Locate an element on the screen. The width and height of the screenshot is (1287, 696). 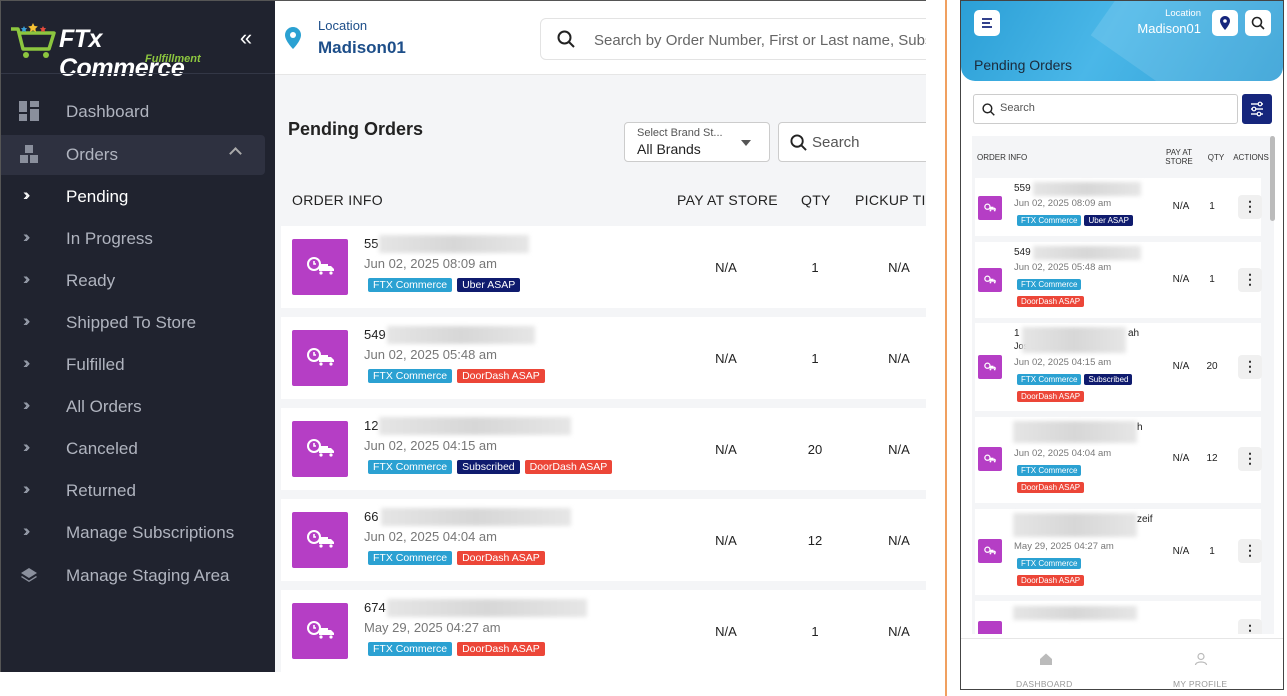
sidebar-item-ready: ›› Ready is located at coordinates (138, 281).